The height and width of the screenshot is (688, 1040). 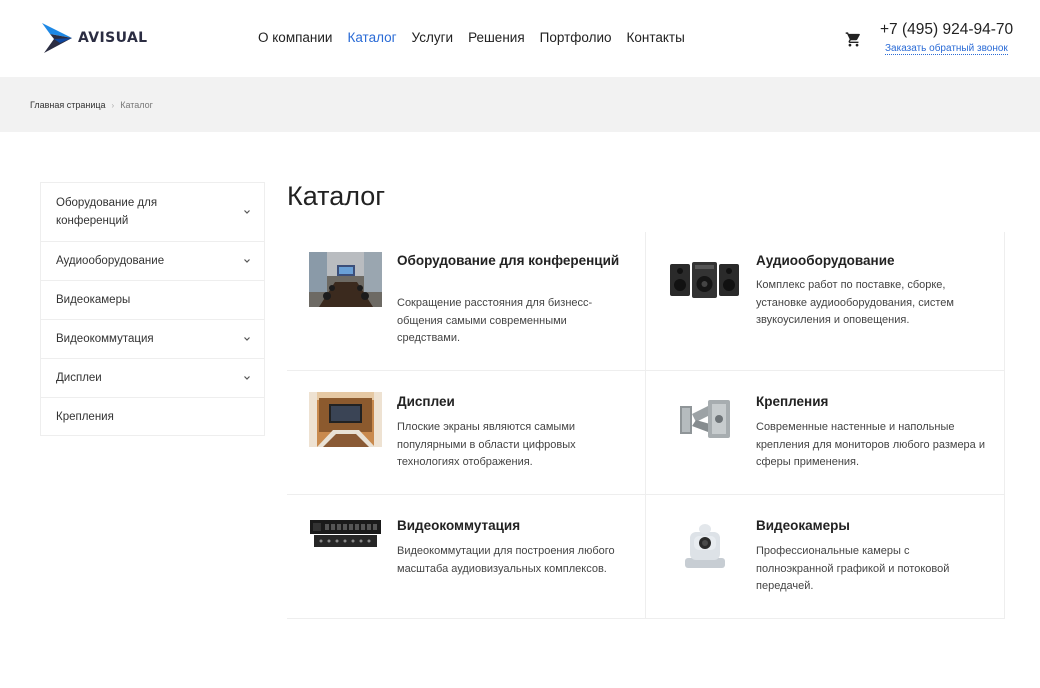 What do you see at coordinates (946, 30) in the screenshot?
I see `phone-number: +7 (495) 924-94-70` at bounding box center [946, 30].